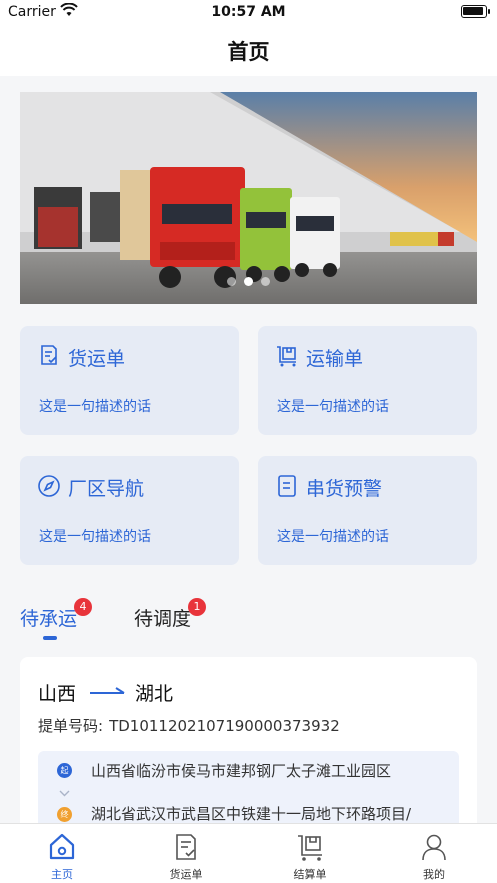 The height and width of the screenshot is (883, 497). Describe the element at coordinates (64, 770) in the screenshot. I see `start-pin-icon: 起` at that location.